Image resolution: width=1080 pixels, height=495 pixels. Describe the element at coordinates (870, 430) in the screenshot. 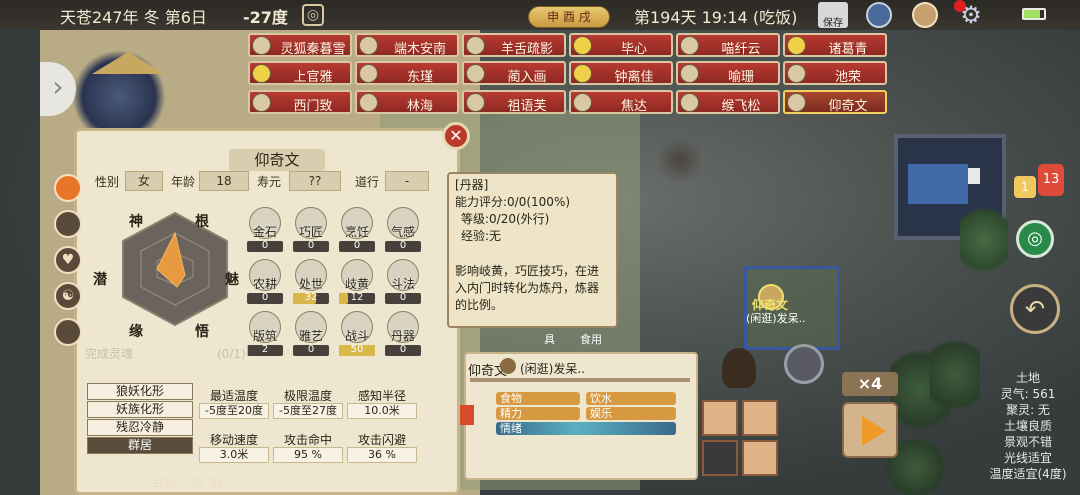

I see `play-button` at that location.